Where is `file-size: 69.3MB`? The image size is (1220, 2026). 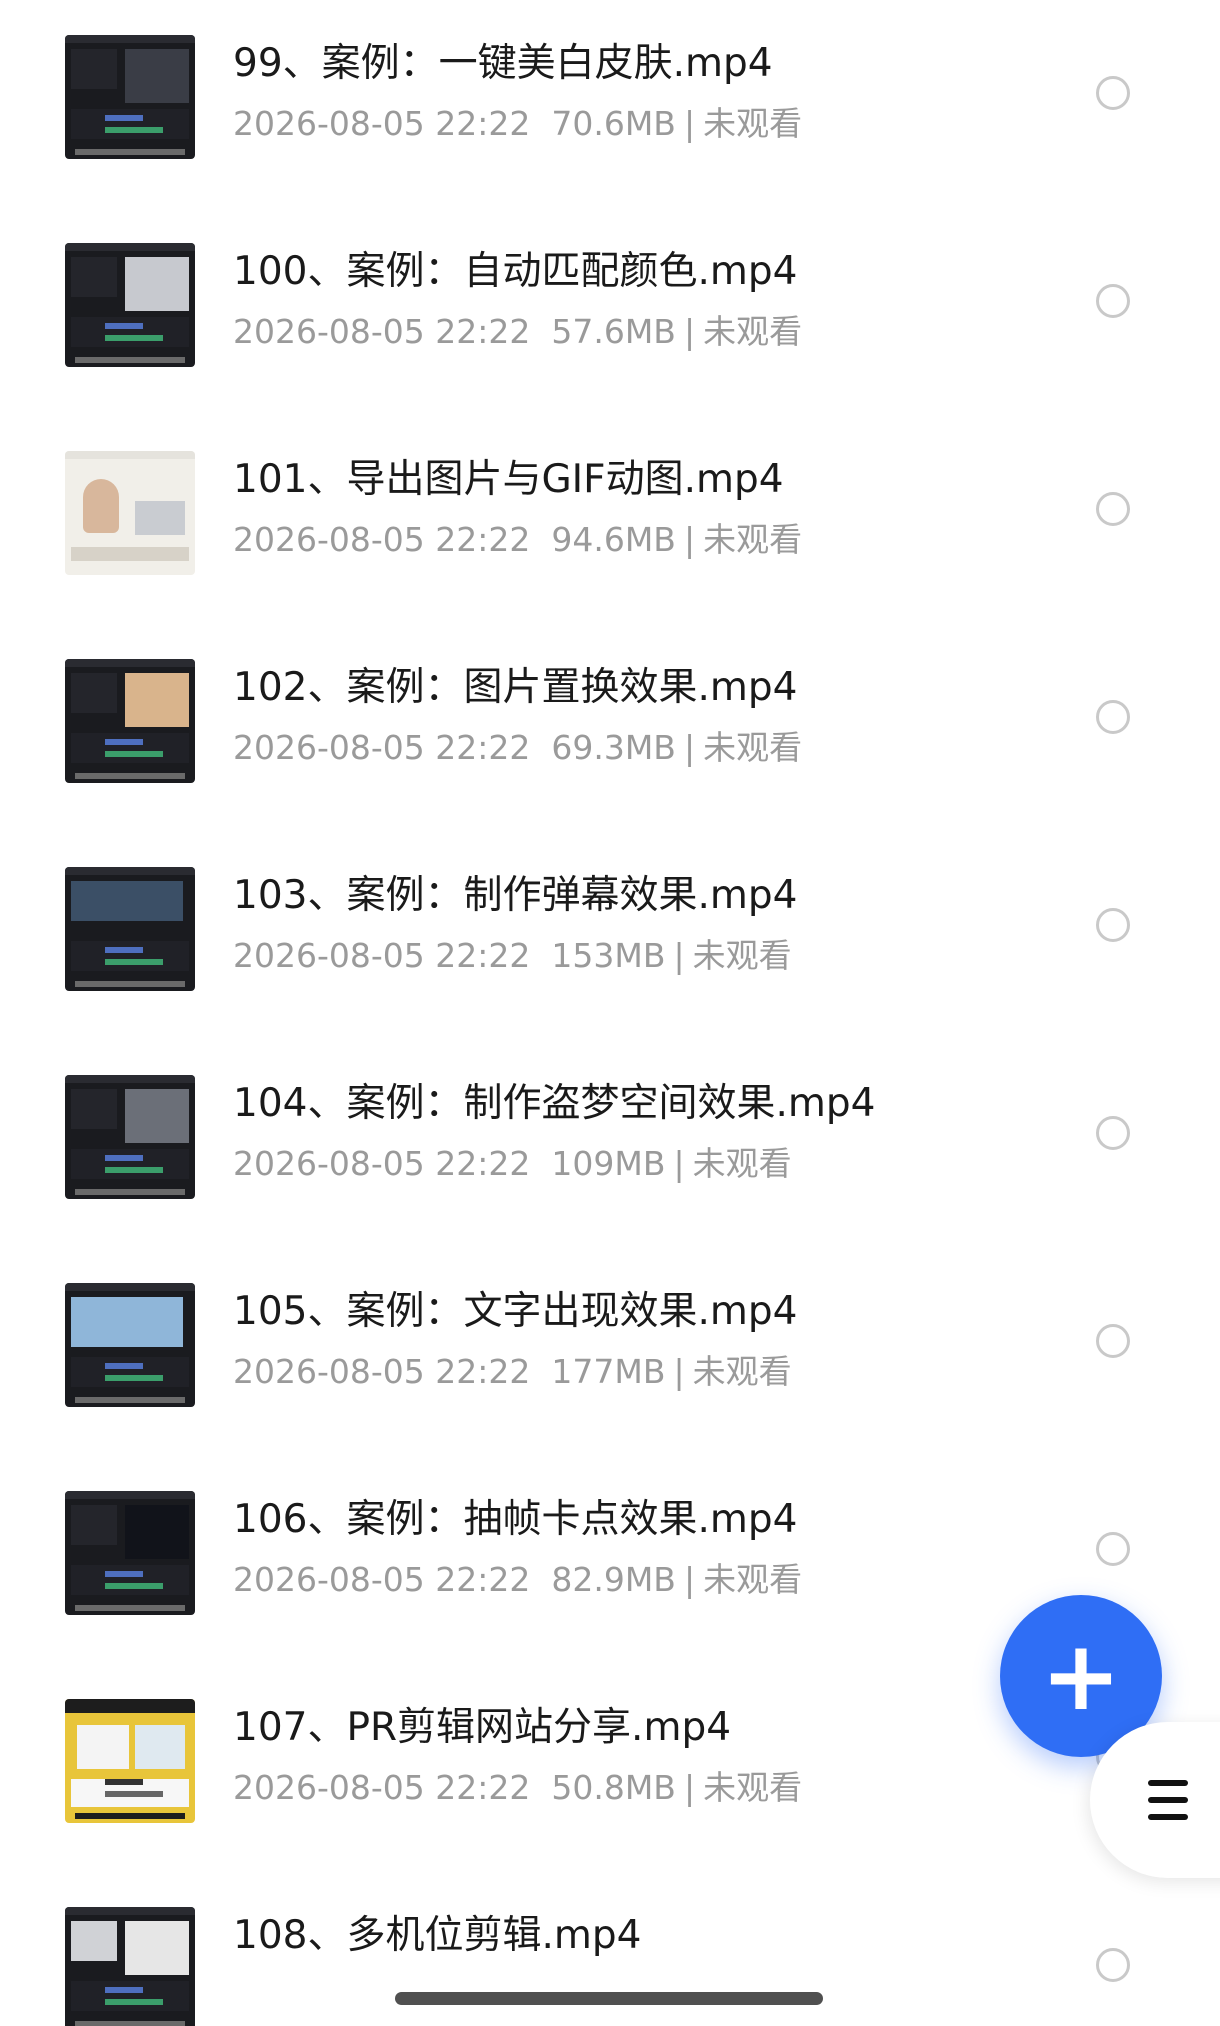
file-size: 69.3MB is located at coordinates (613, 747).